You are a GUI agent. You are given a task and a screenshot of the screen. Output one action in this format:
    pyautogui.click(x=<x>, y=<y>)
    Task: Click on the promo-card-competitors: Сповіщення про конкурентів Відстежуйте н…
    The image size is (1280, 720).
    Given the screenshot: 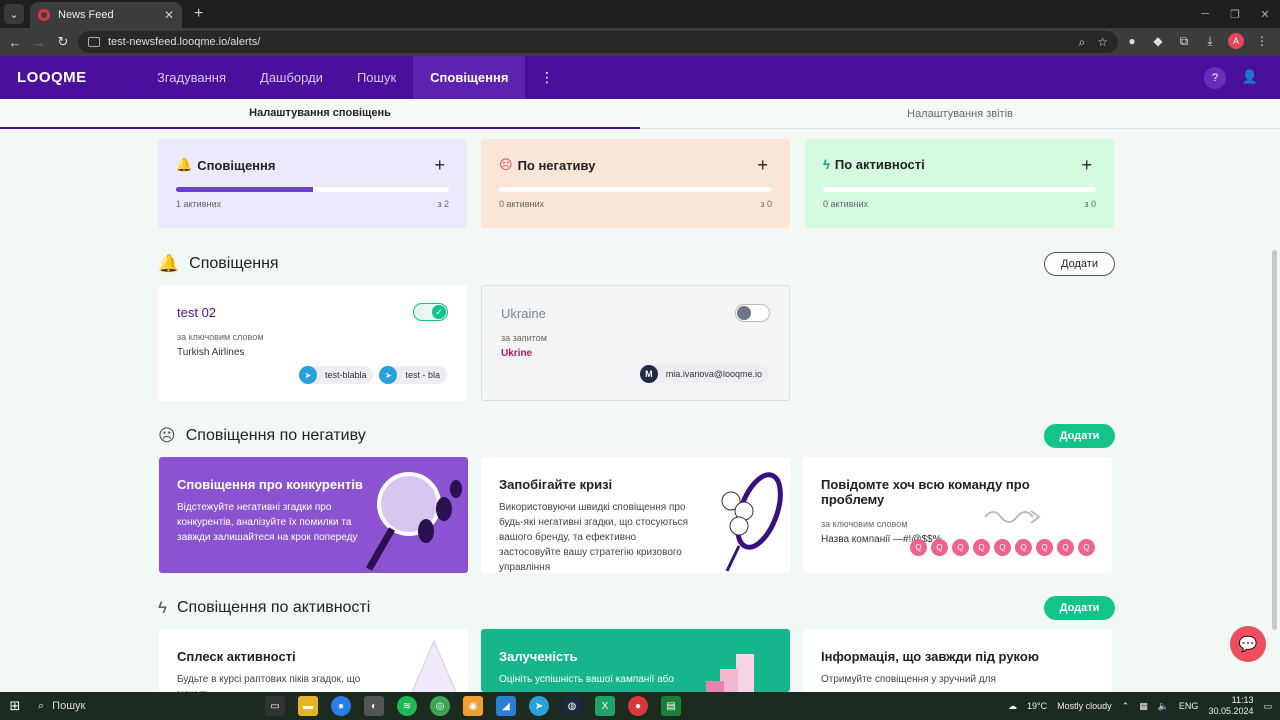 What is the action you would take?
    pyautogui.click(x=313, y=515)
    